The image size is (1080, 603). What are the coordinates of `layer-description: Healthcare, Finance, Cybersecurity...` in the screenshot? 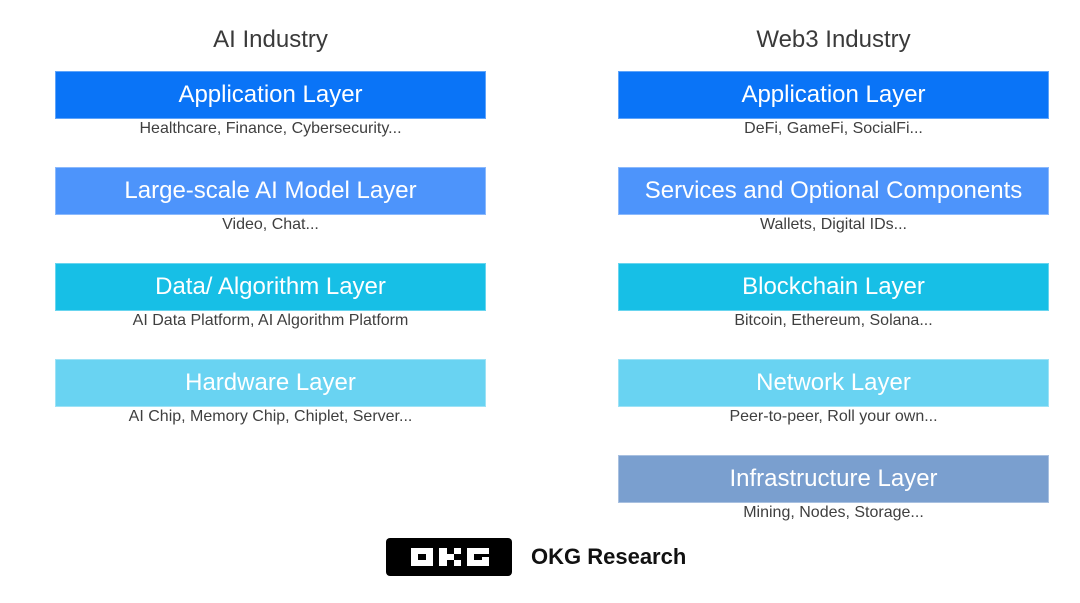 It's located at (270, 128).